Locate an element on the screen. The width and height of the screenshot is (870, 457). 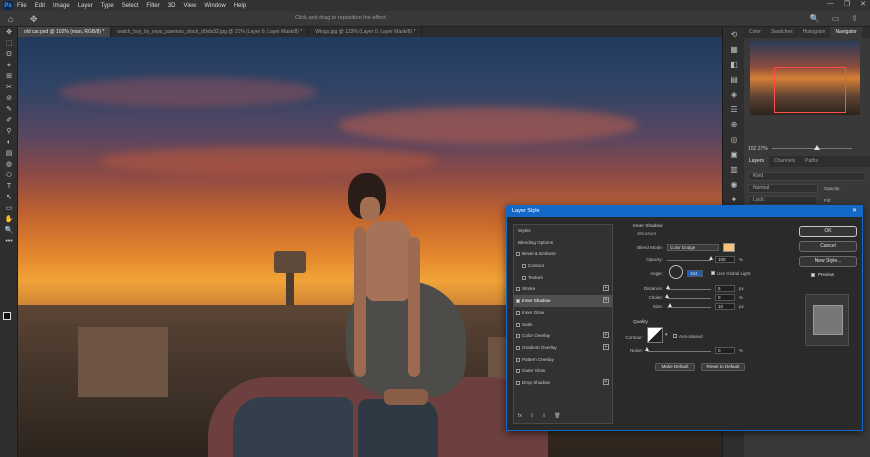
hand-tool-icon: ✋ is located at coordinates (9, 219).